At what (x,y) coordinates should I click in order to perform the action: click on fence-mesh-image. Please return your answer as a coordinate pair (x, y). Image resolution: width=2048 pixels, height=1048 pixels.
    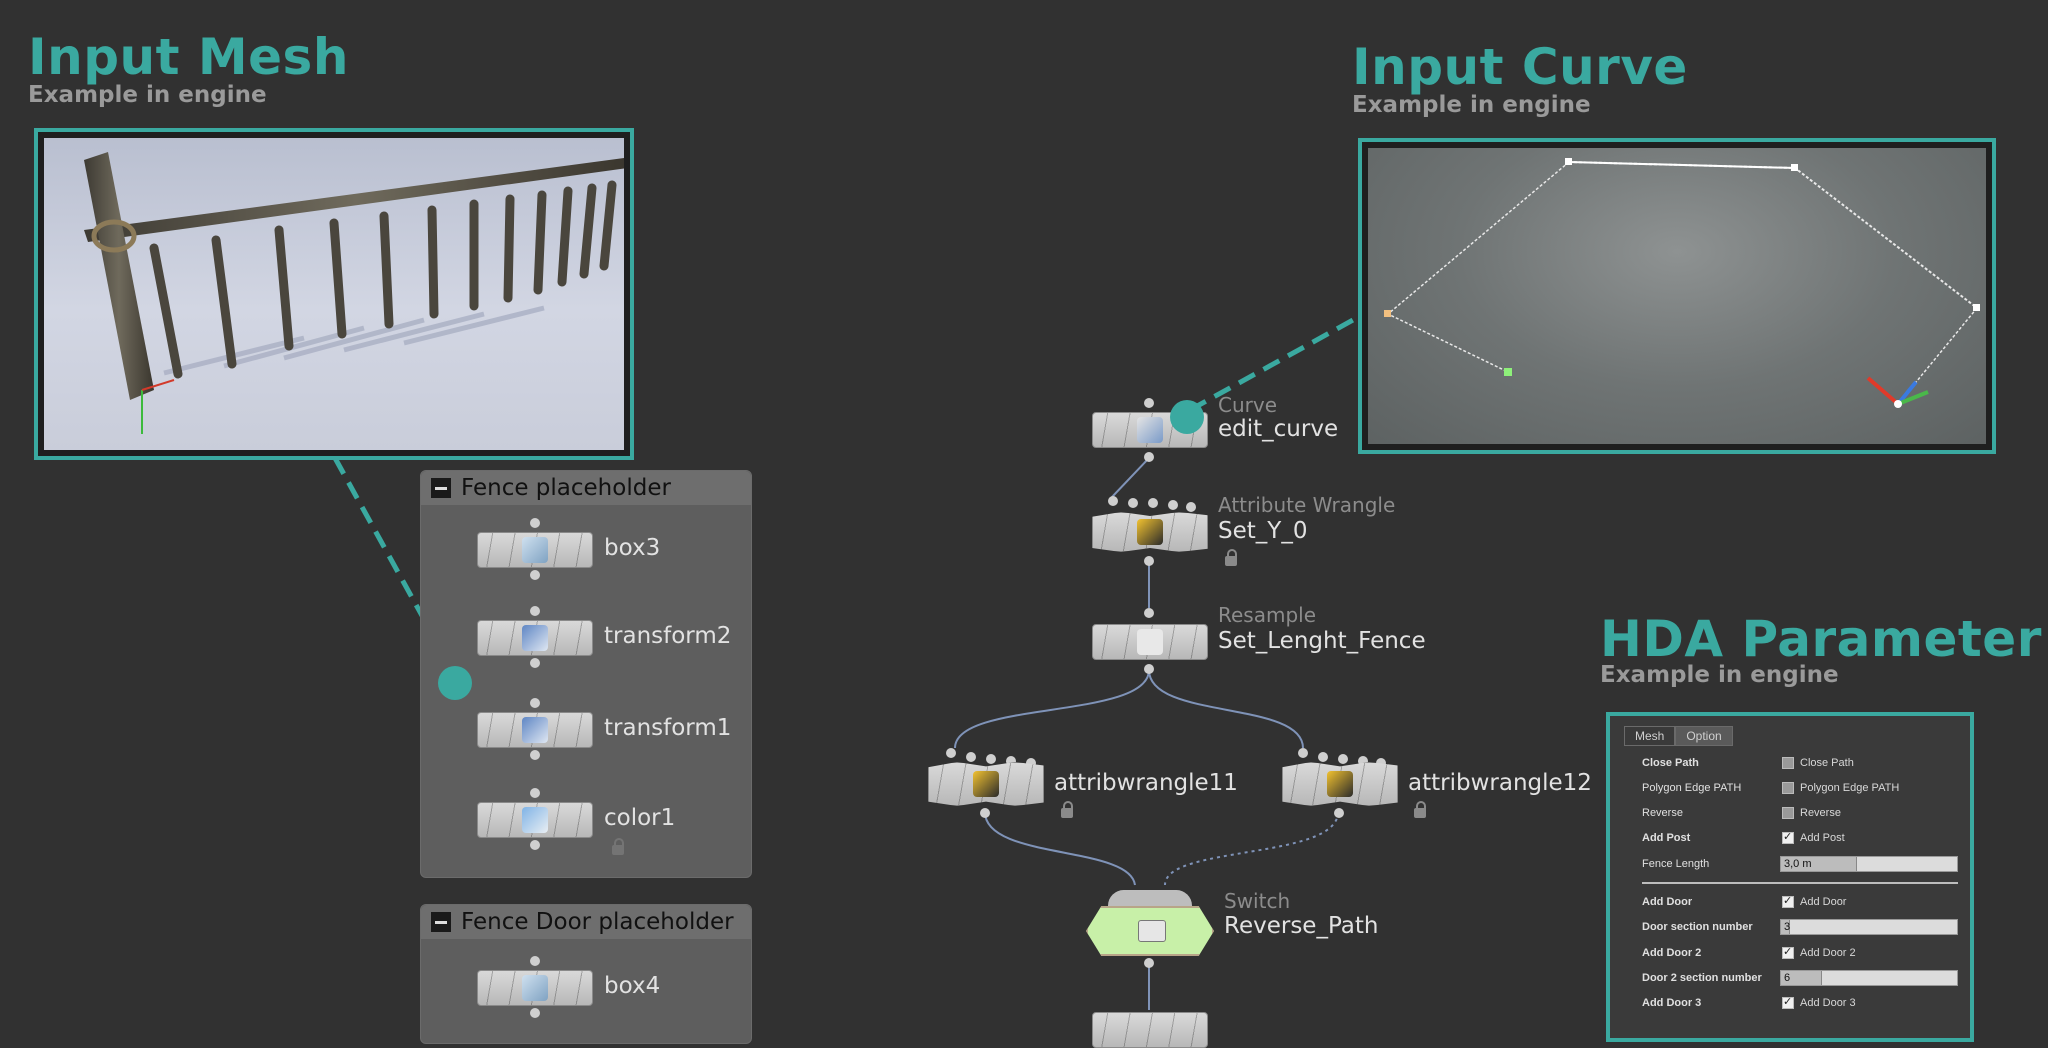
    Looking at the image, I should click on (354, 293).